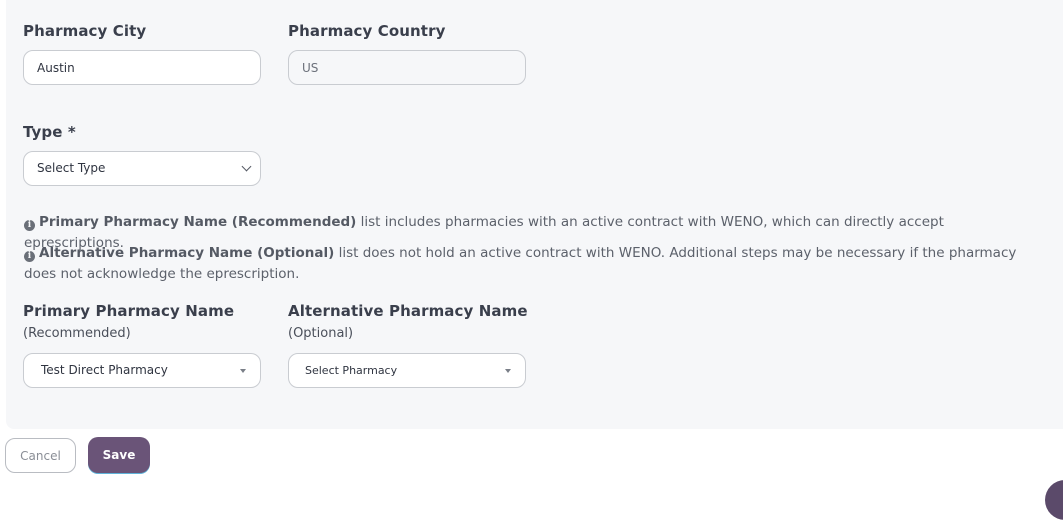 This screenshot has height=520, width=1063. I want to click on primary-pharmacy-select: Test Direct Pharmacy, so click(142, 370).